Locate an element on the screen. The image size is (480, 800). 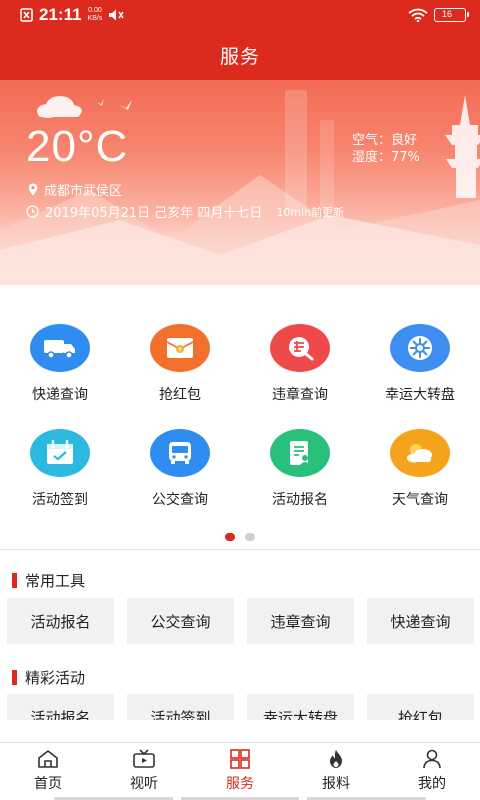
service-express: 快递查询 is located at coordinates (60, 372).